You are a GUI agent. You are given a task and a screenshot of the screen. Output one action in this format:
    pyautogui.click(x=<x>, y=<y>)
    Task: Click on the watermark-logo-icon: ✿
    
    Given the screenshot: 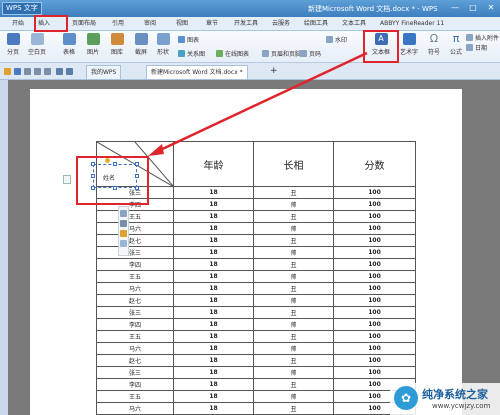 What is the action you would take?
    pyautogui.click(x=406, y=398)
    